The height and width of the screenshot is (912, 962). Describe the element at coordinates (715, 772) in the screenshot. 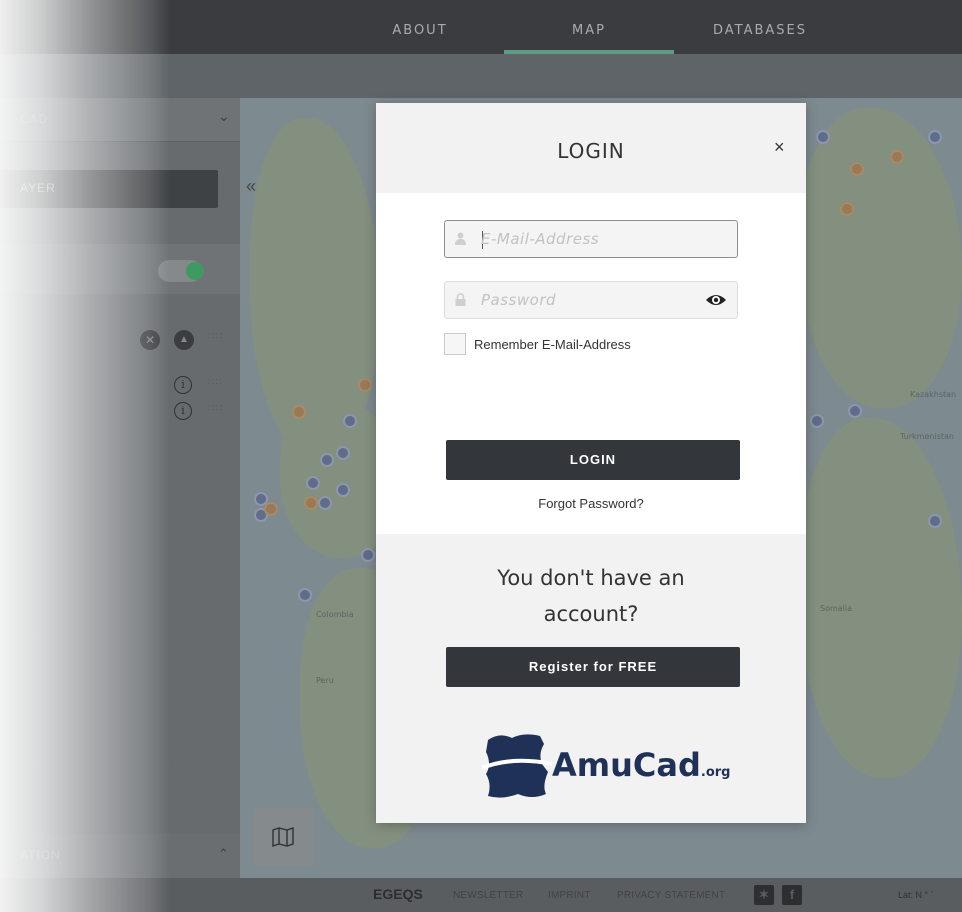

I see `brand-tld: .org` at that location.